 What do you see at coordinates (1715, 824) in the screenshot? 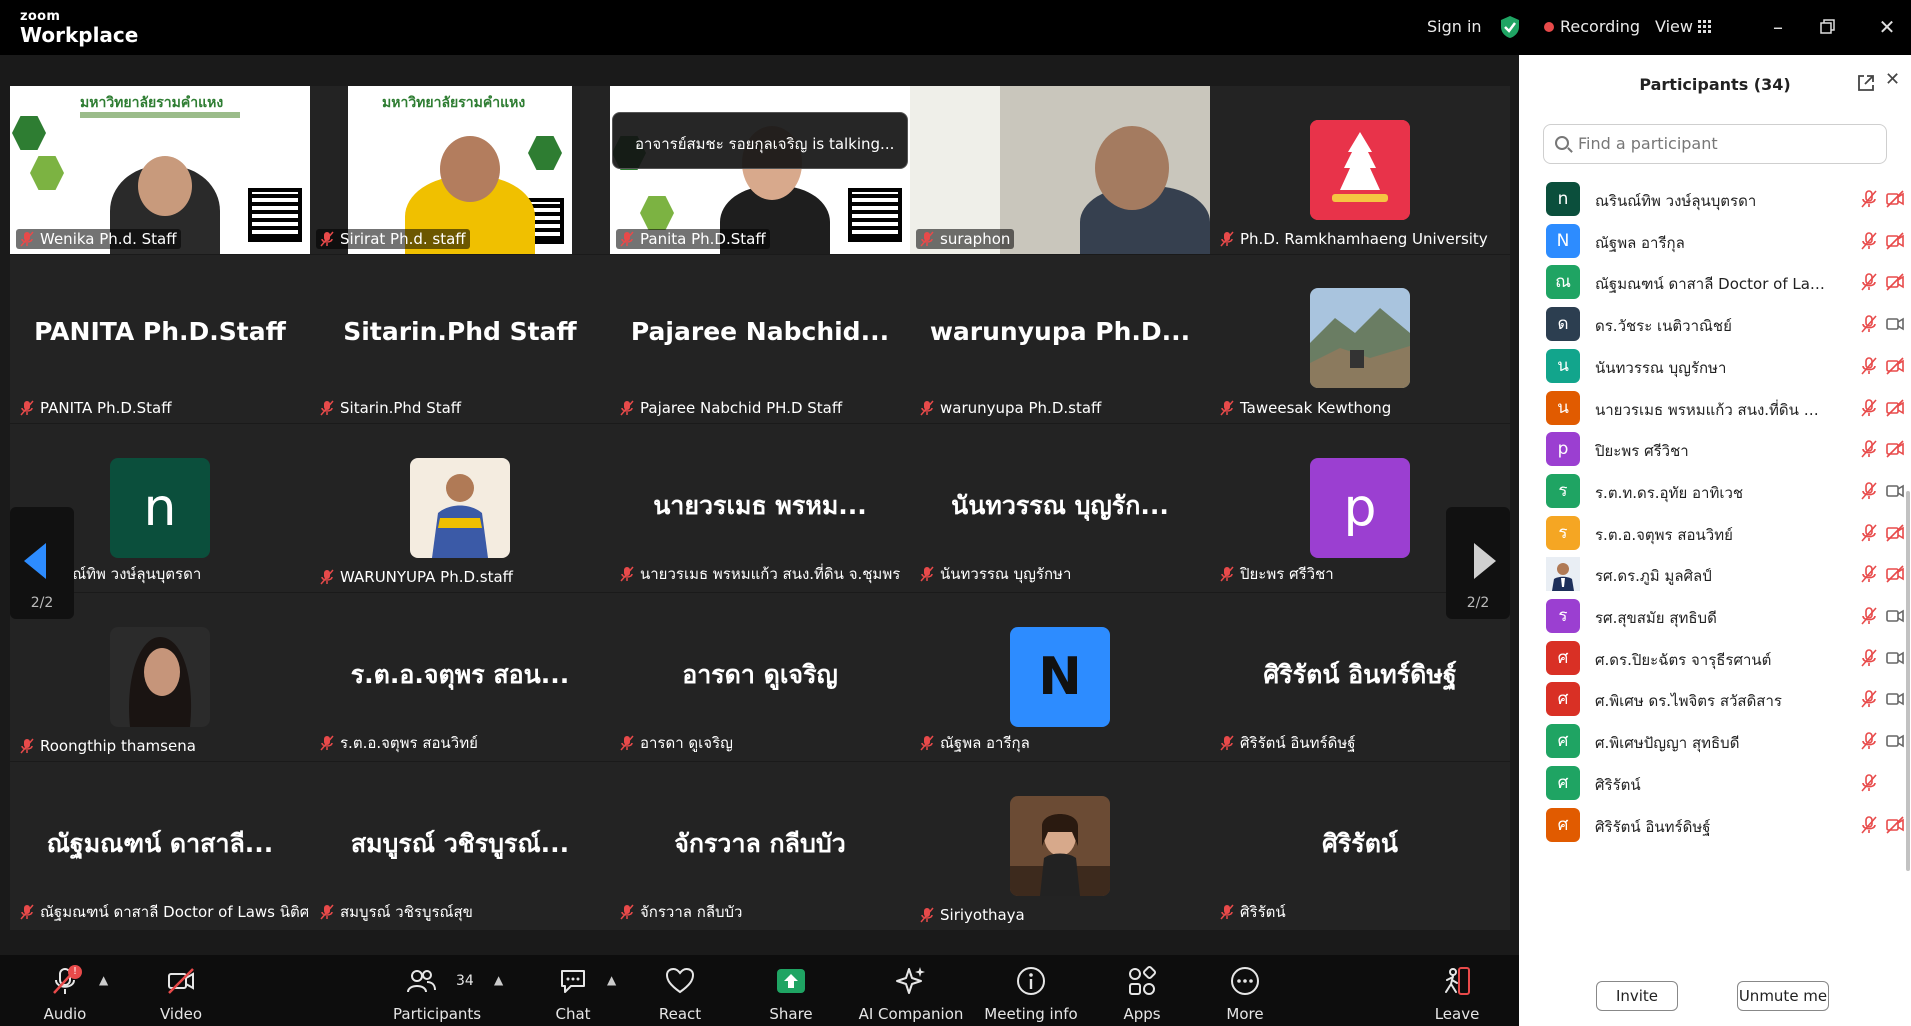
I see `participant-row: ศ ศิริรัตน์ อินทร์ดิษฐ์` at bounding box center [1715, 824].